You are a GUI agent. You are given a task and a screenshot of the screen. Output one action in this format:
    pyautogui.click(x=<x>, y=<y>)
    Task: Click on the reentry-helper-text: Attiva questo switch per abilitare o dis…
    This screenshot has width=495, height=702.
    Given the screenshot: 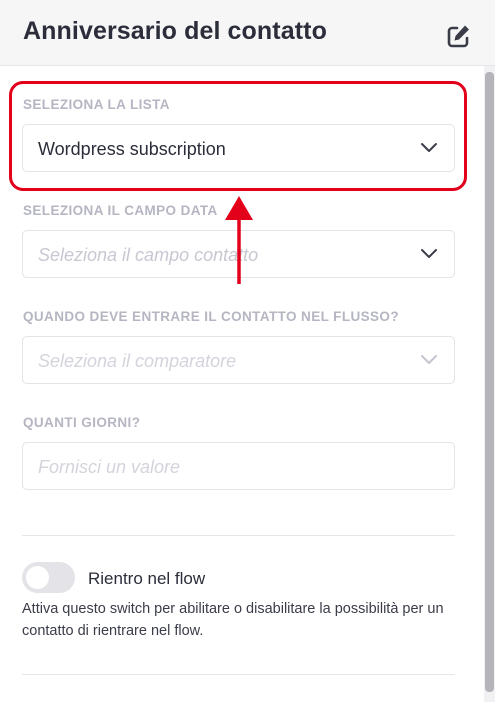 What is the action you would take?
    pyautogui.click(x=233, y=620)
    